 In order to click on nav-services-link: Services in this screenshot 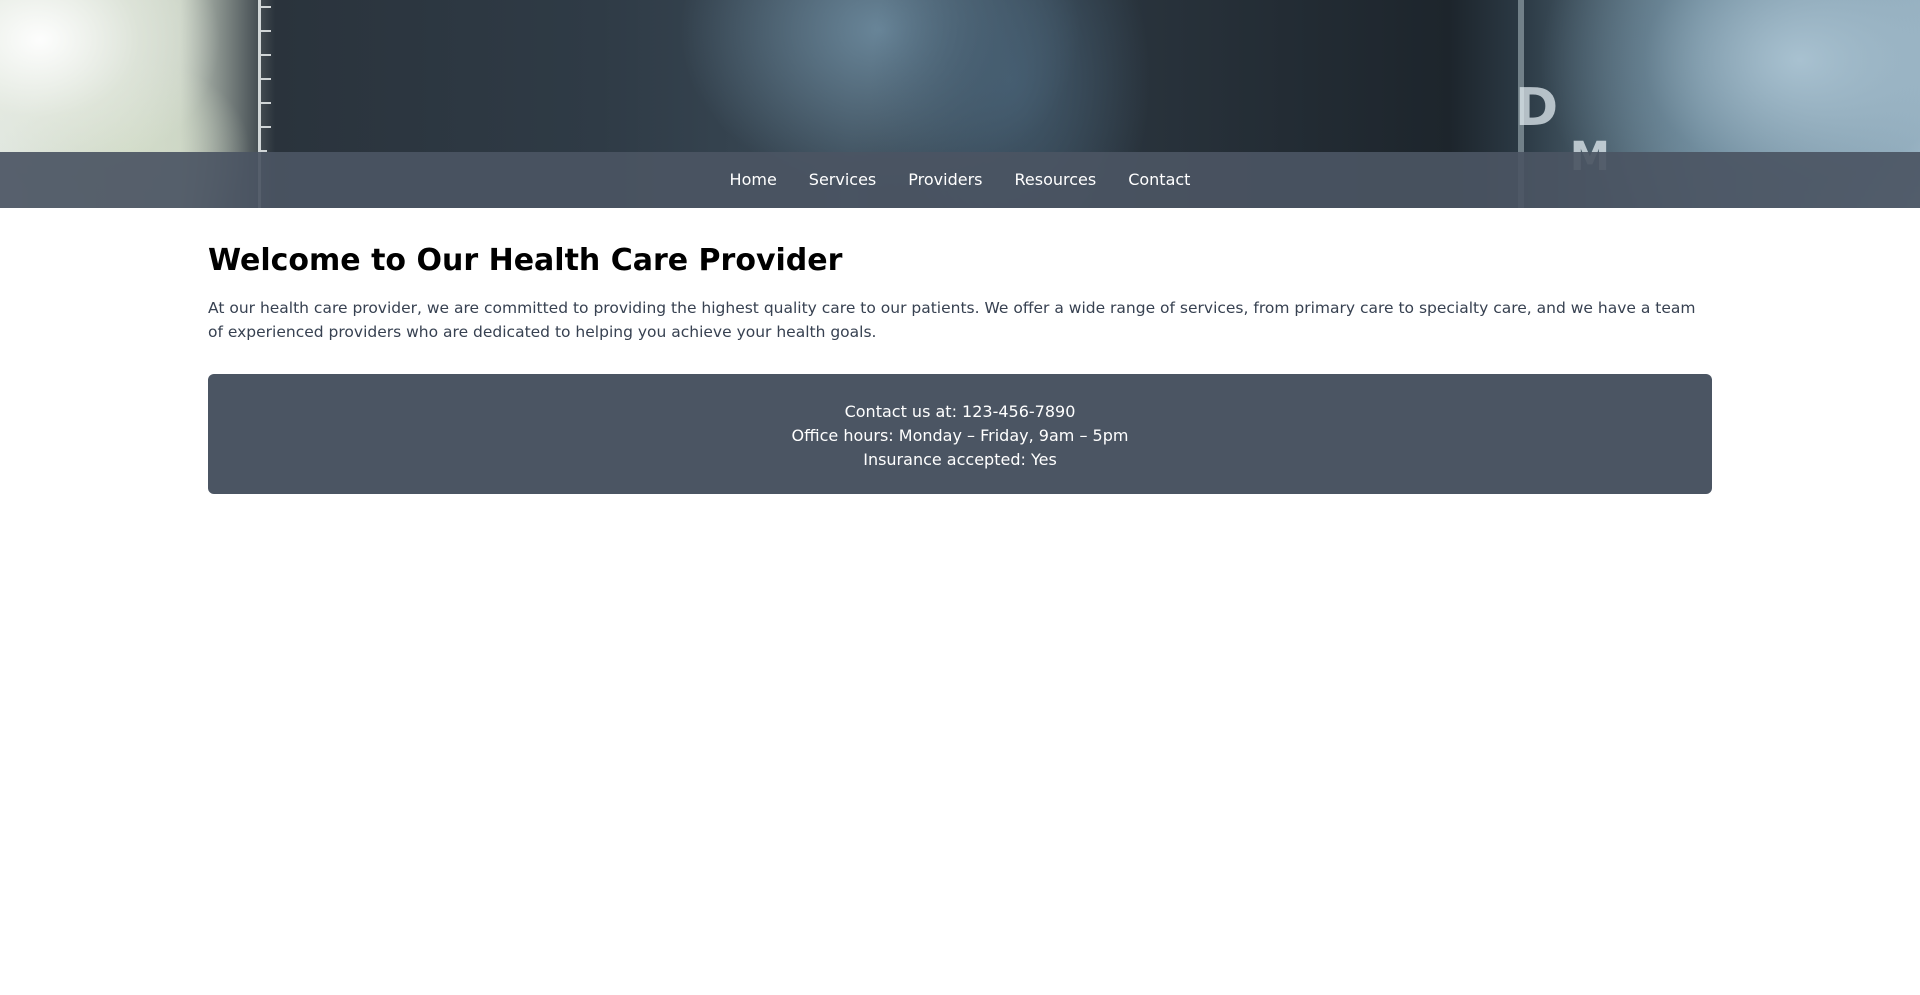, I will do `click(842, 180)`.